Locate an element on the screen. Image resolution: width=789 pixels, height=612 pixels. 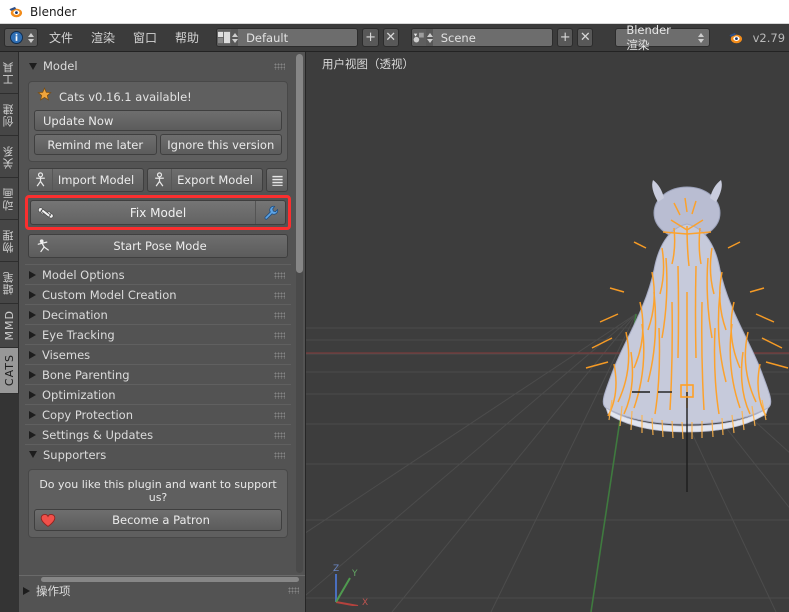
section-eye-tracking-label: Eye Tracking is located at coordinates (78, 334).